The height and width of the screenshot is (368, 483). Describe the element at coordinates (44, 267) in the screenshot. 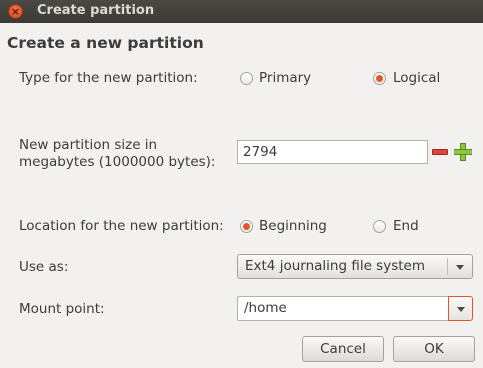

I see `use-as-label: Use as:` at that location.